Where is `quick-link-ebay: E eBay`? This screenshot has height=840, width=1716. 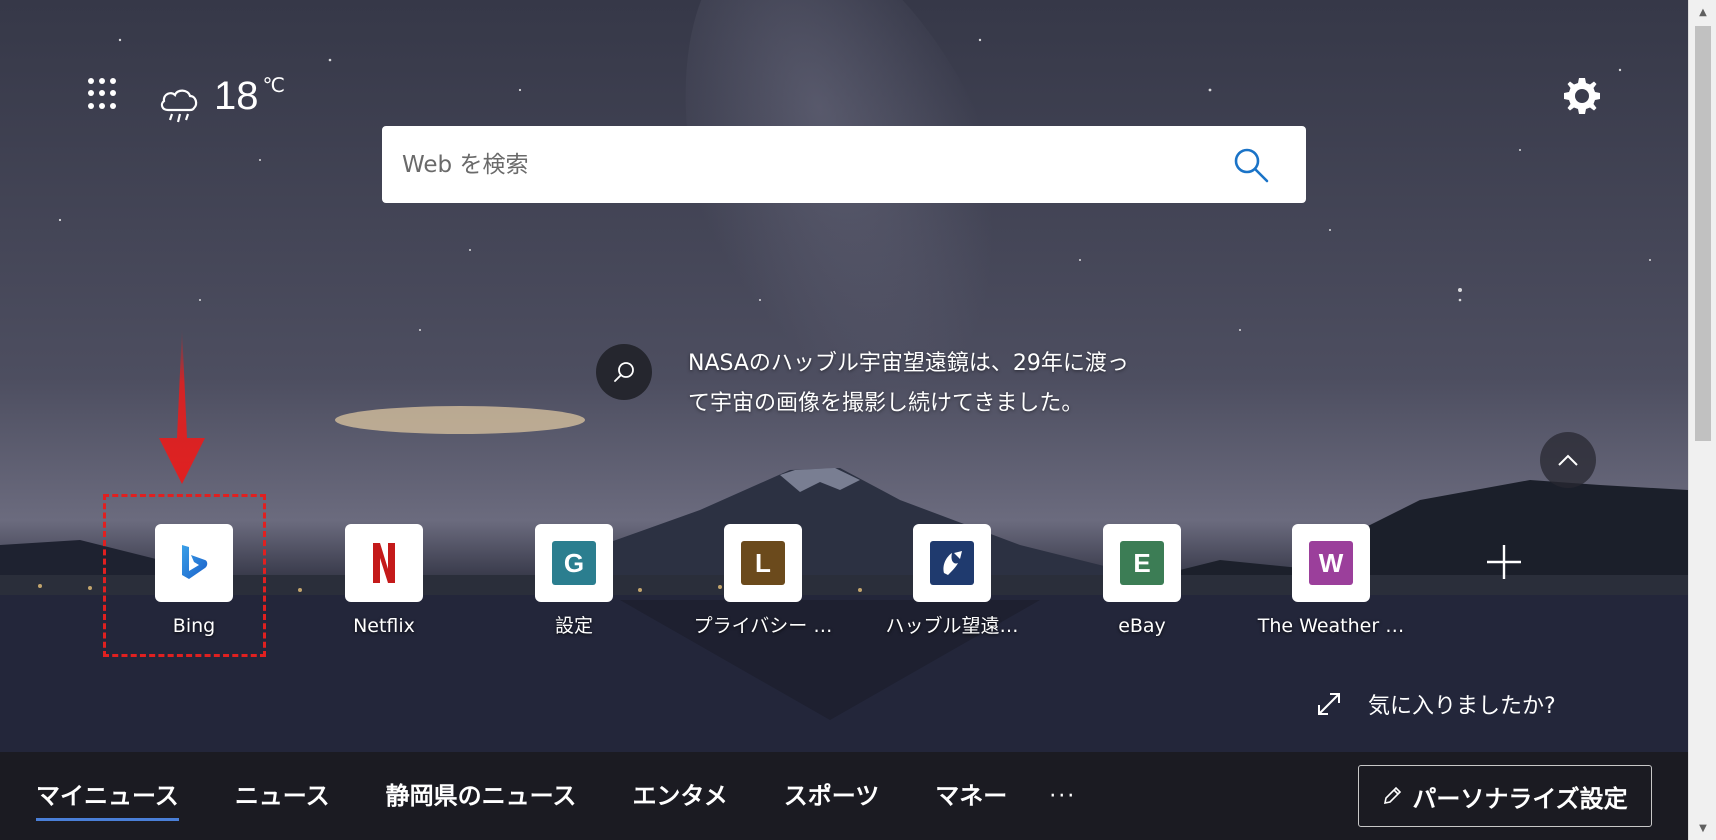 quick-link-ebay: E eBay is located at coordinates (1142, 581).